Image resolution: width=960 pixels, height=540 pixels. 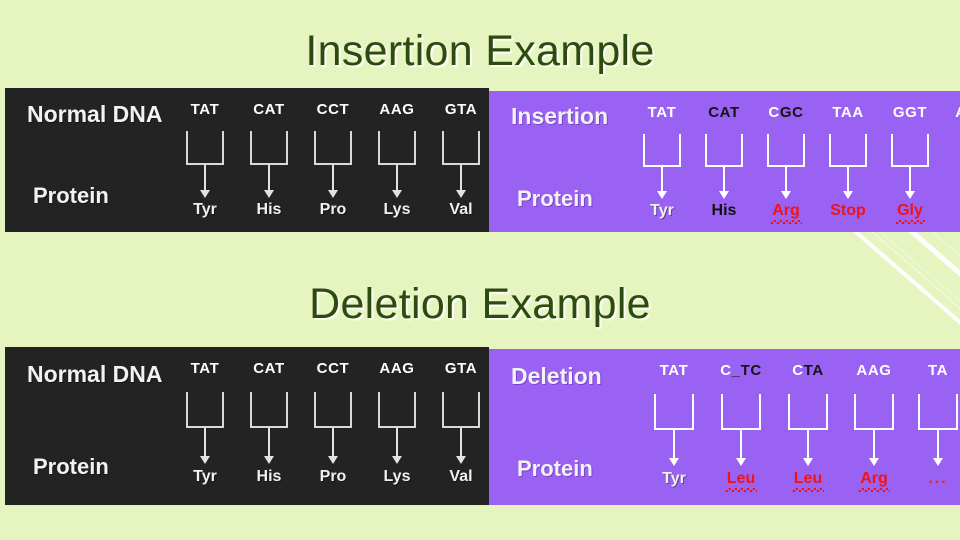 I want to click on amino-acid-label: Leu, so click(x=808, y=481).